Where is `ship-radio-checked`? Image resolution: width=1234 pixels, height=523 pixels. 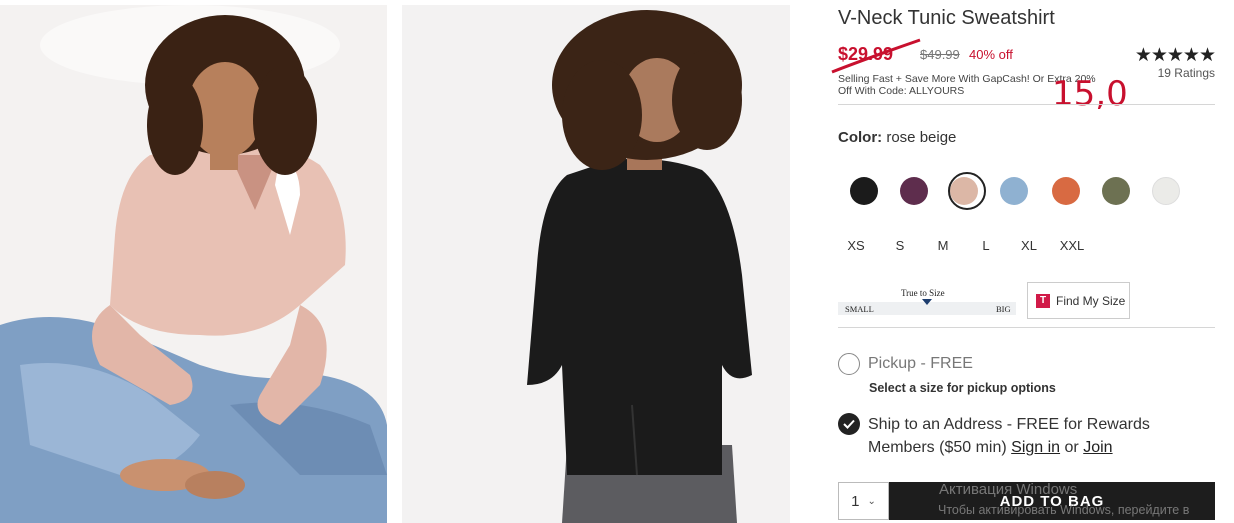
ship-radio-checked is located at coordinates (849, 424).